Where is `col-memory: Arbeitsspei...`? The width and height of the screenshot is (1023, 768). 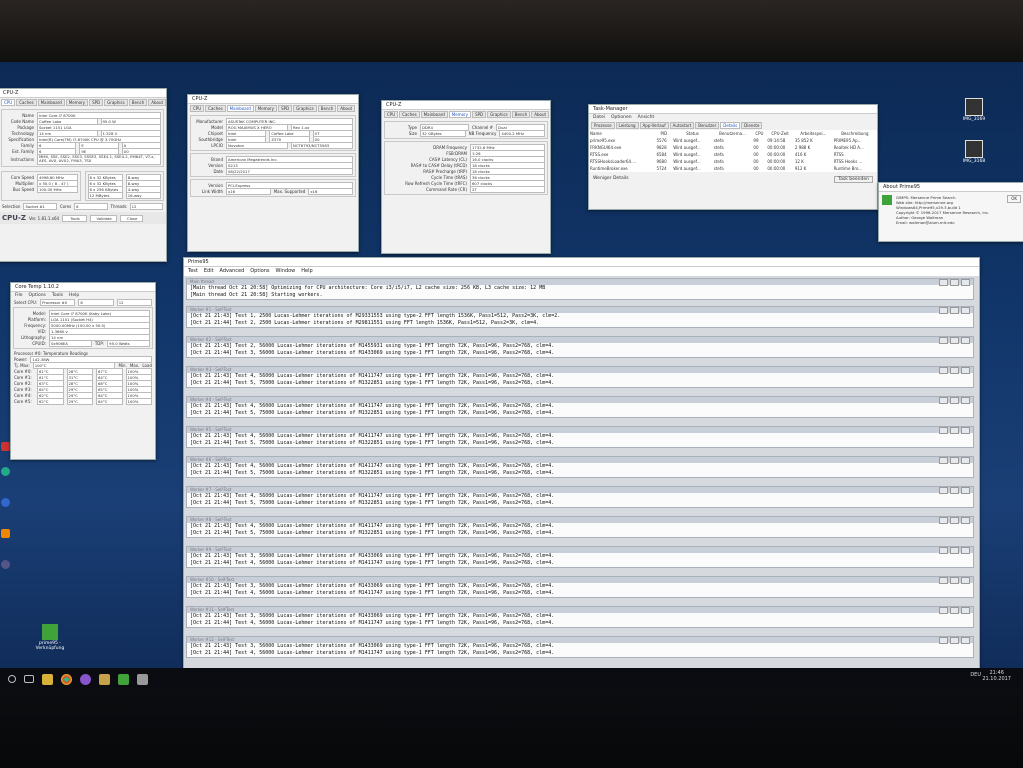 col-memory: Arbeitsspei... is located at coordinates (813, 133).